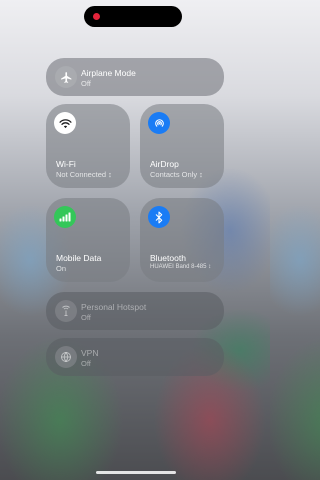  What do you see at coordinates (168, 258) in the screenshot?
I see `bluetooth-label: Bluetooth` at bounding box center [168, 258].